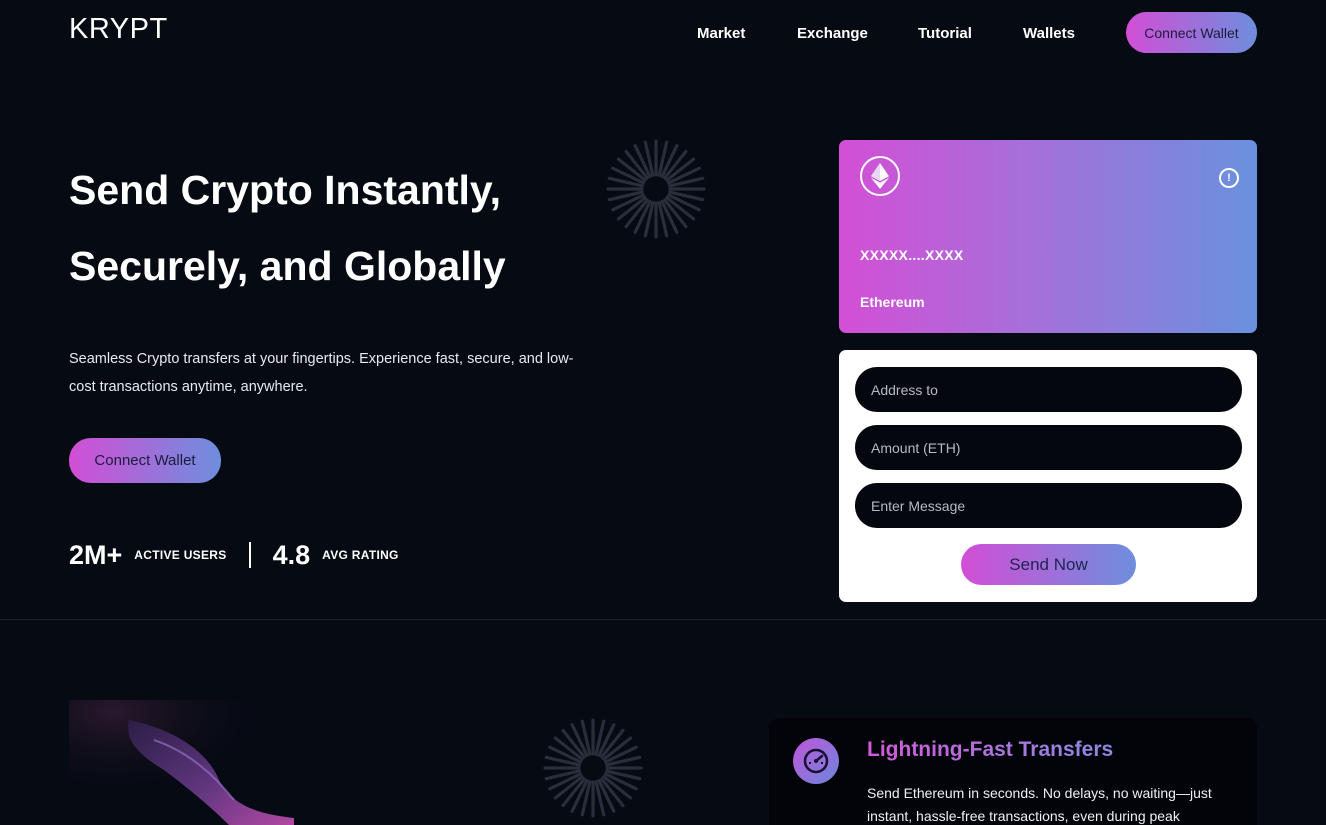 This screenshot has height=825, width=1326. Describe the element at coordinates (249, 555) in the screenshot. I see `stat-divider` at that location.